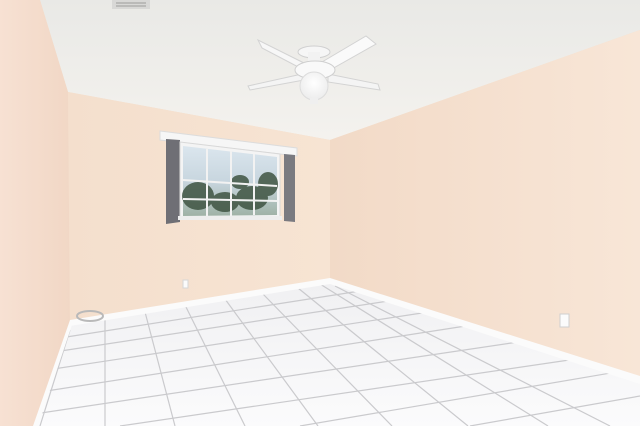 This screenshot has width=640, height=426. Describe the element at coordinates (289, 188) in the screenshot. I see `right-curtain` at that location.